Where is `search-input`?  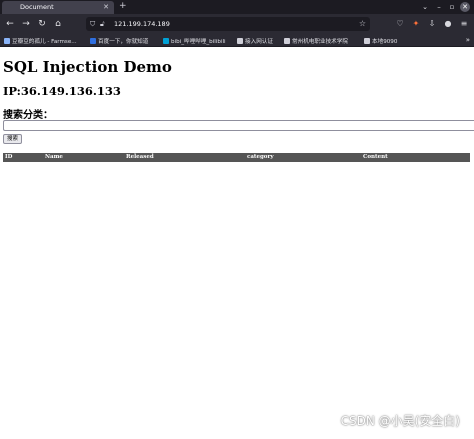 search-input is located at coordinates (238, 125).